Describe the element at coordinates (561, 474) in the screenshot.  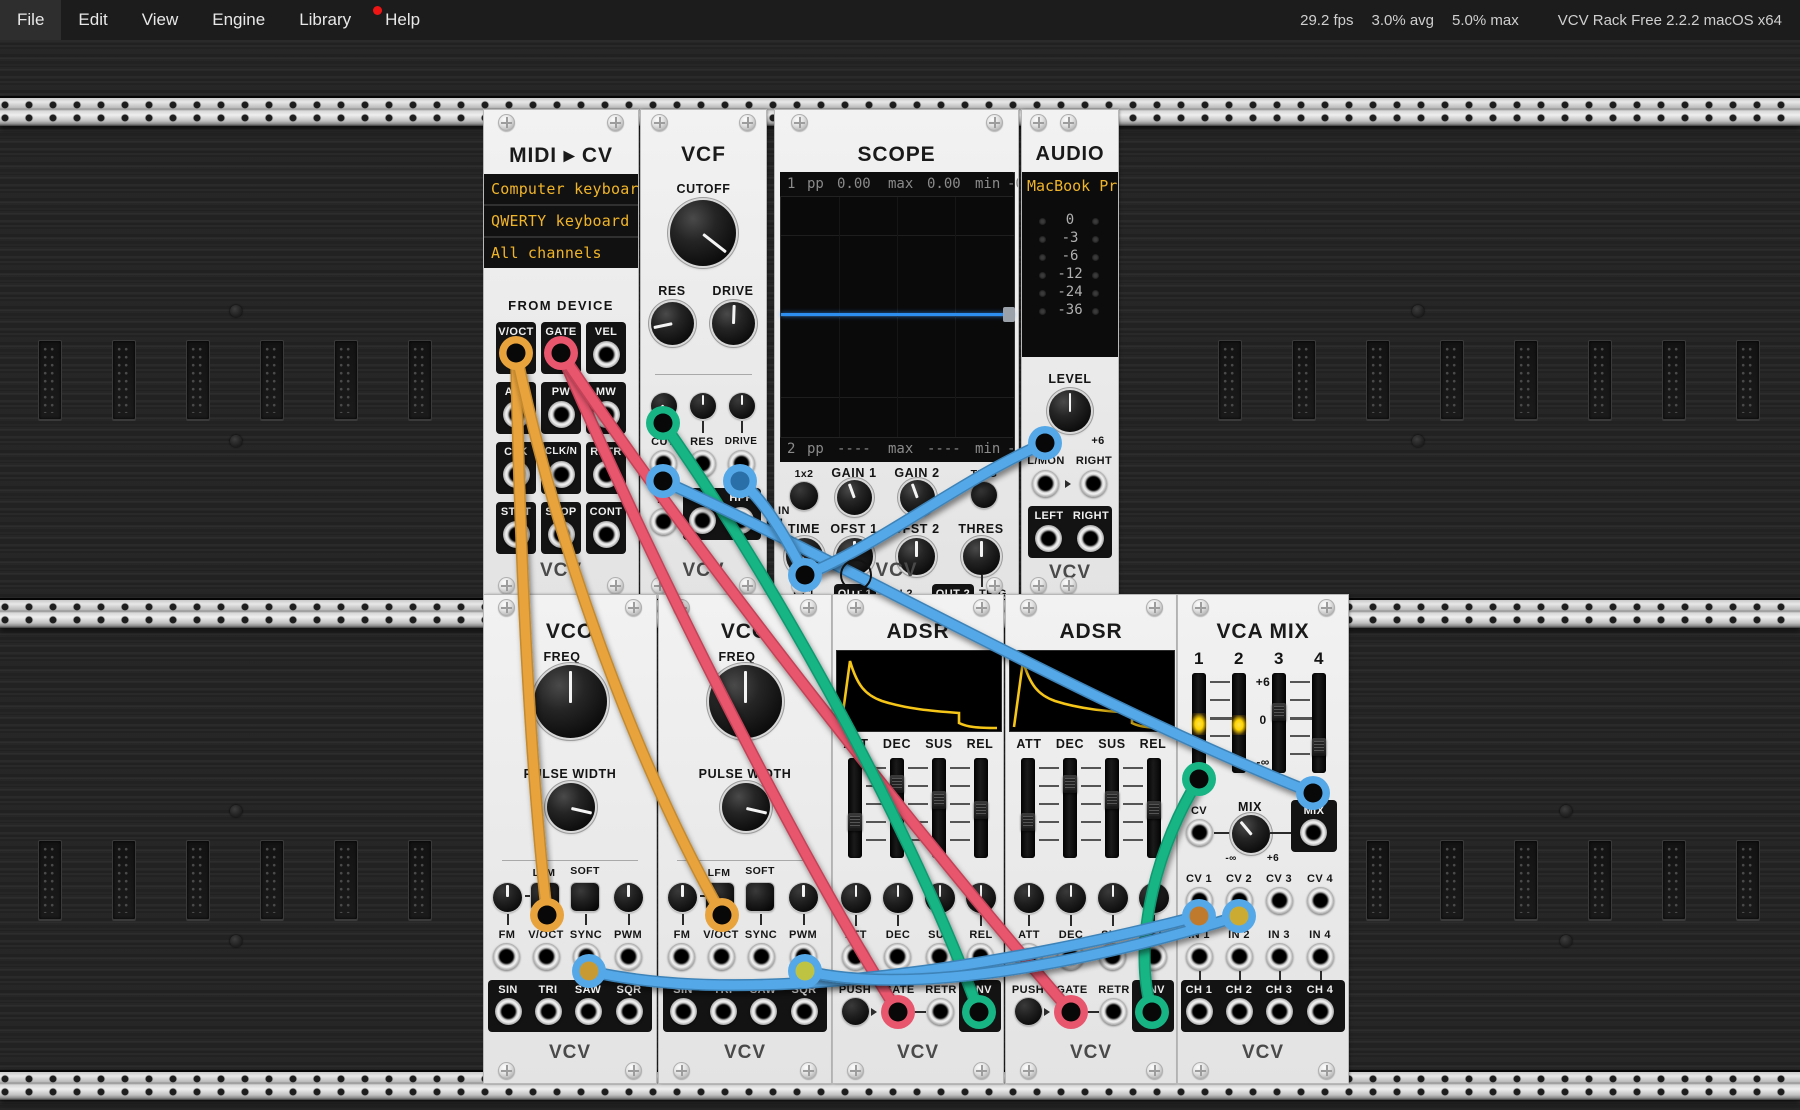
I see `port-clkn` at that location.